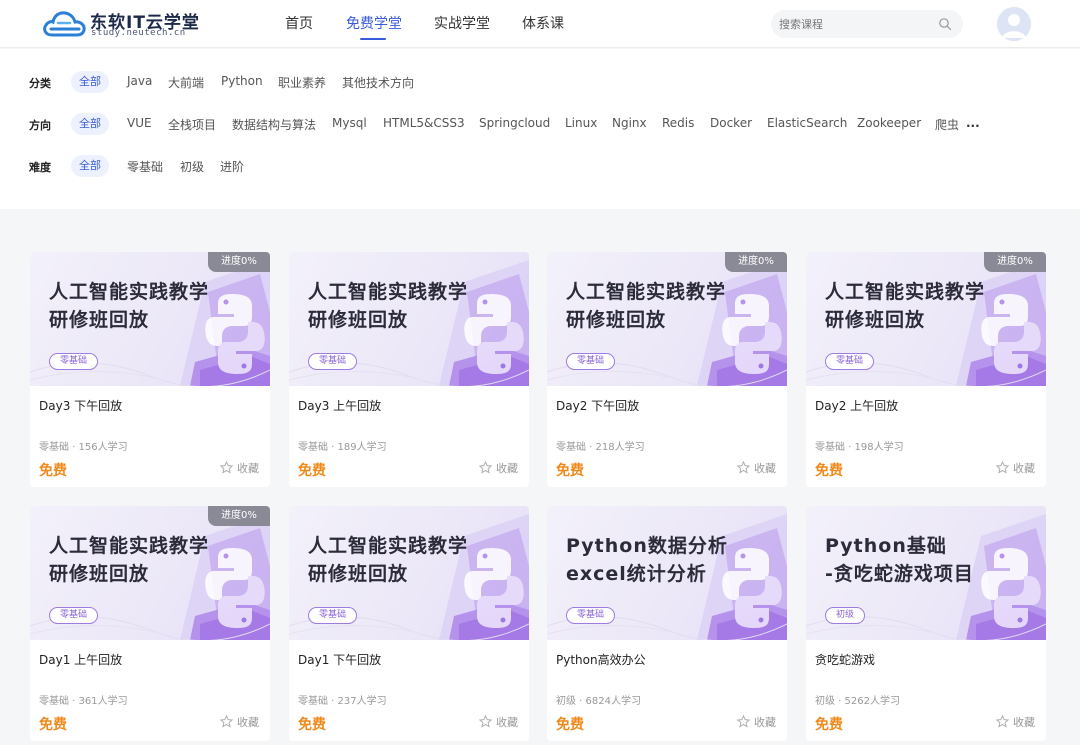 This screenshot has height=745, width=1080. Describe the element at coordinates (302, 82) in the screenshot. I see `filter-category-option: 职业素养` at that location.